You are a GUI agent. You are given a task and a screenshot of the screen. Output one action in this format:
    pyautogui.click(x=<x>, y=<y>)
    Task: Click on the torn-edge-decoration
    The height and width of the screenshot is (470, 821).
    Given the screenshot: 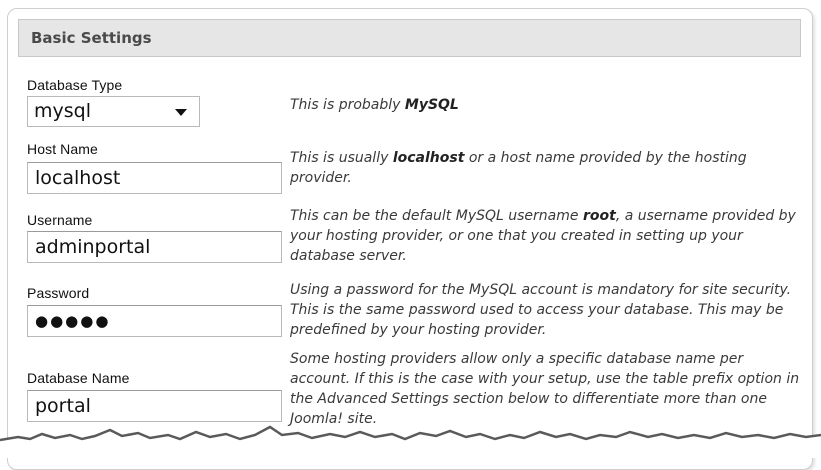 What is the action you would take?
    pyautogui.click(x=410, y=441)
    